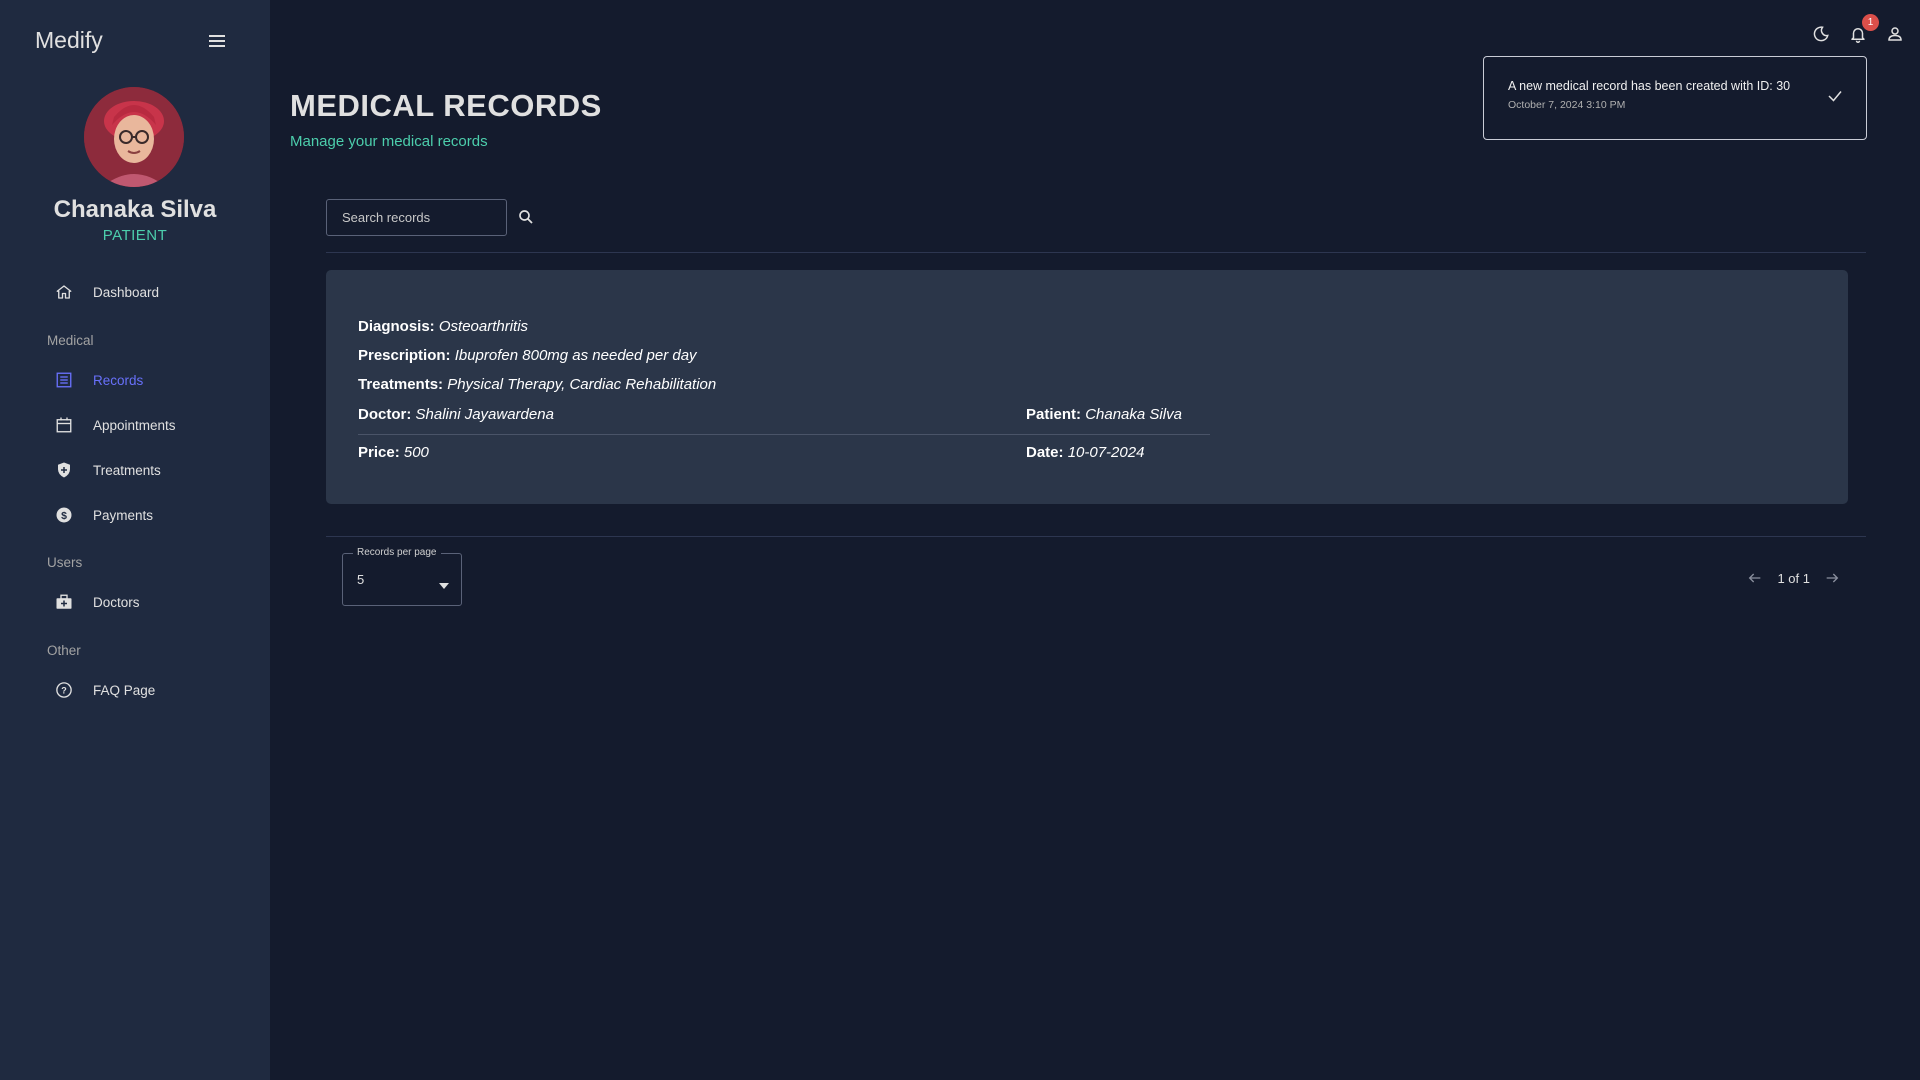 This screenshot has height=1080, width=1920. Describe the element at coordinates (127, 470) in the screenshot. I see `sidebar-item-label: Treatments` at that location.